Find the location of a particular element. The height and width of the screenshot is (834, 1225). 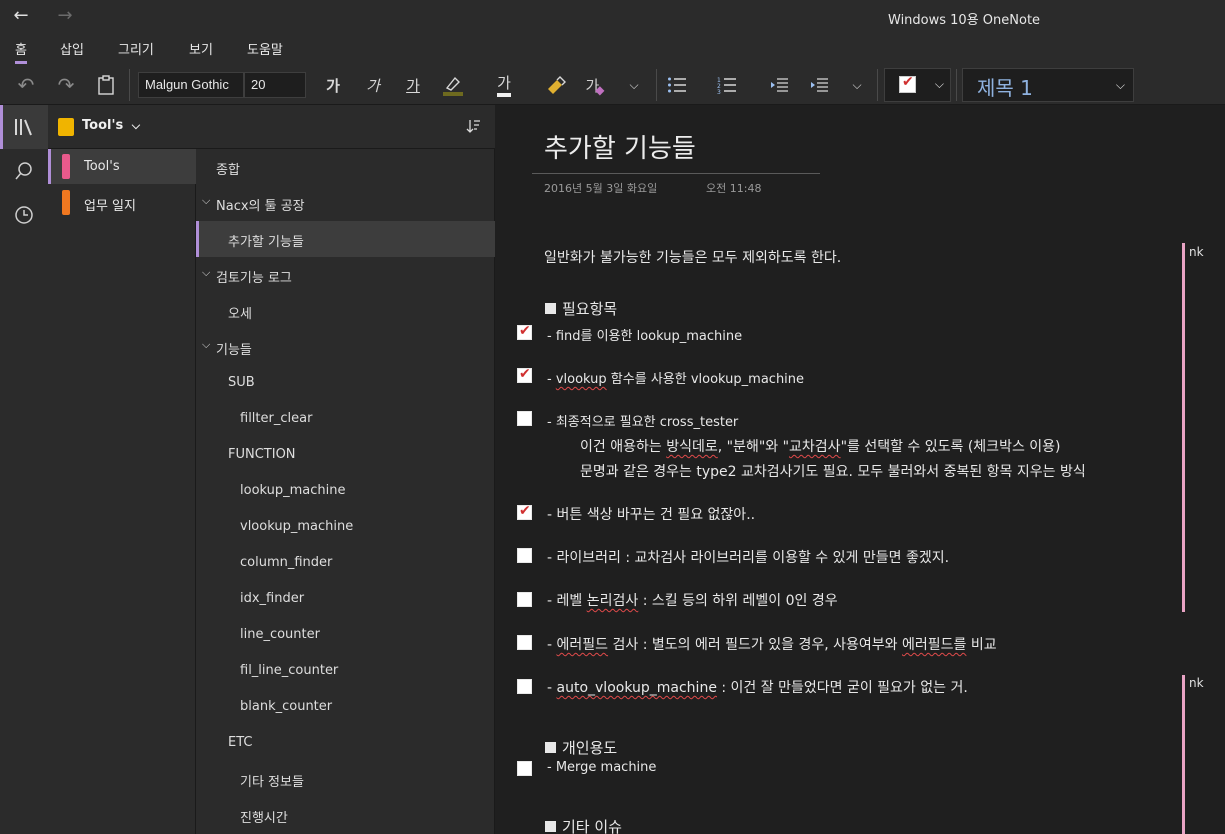

page-item: SUB is located at coordinates (345, 383).